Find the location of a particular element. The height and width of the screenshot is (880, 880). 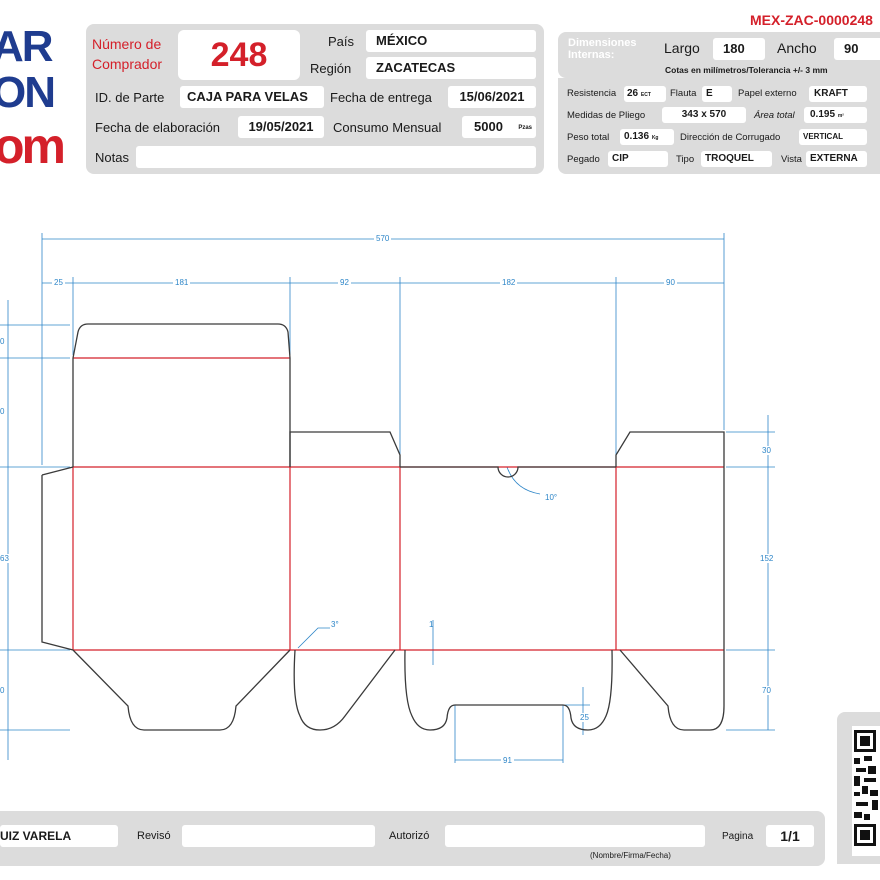

dim-91: 91 is located at coordinates (507, 760).